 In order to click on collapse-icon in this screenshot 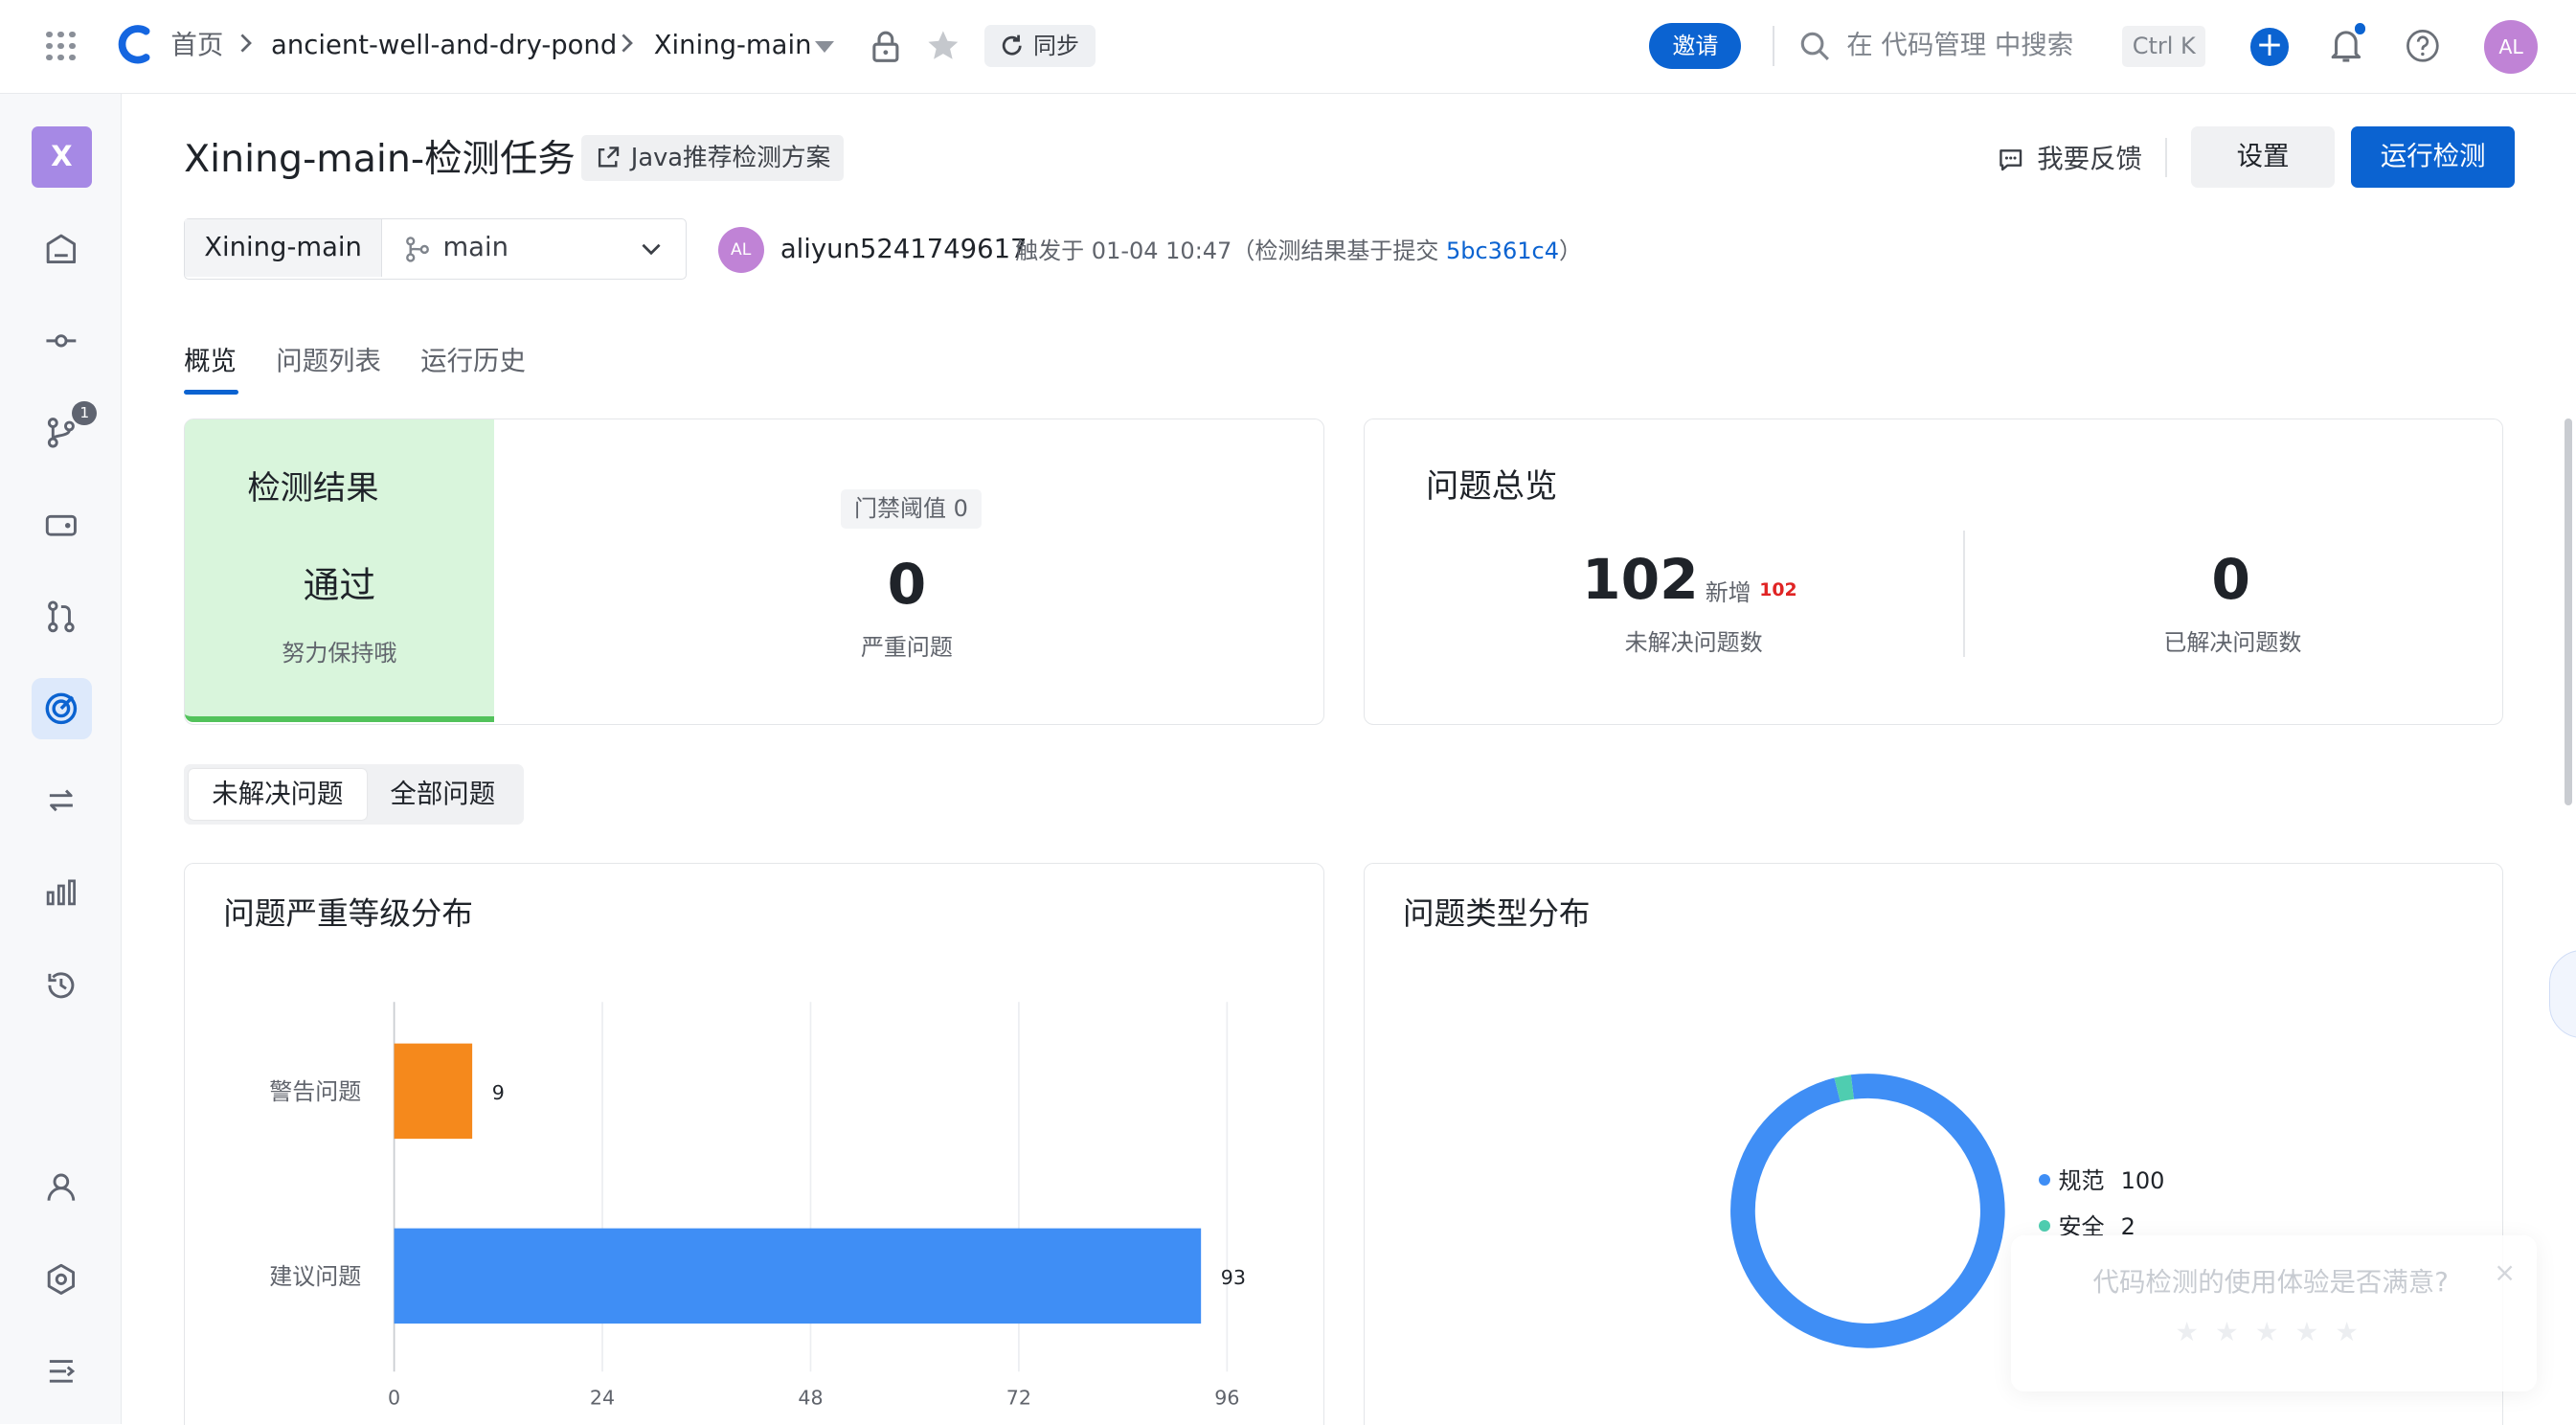, I will do `click(63, 1371)`.